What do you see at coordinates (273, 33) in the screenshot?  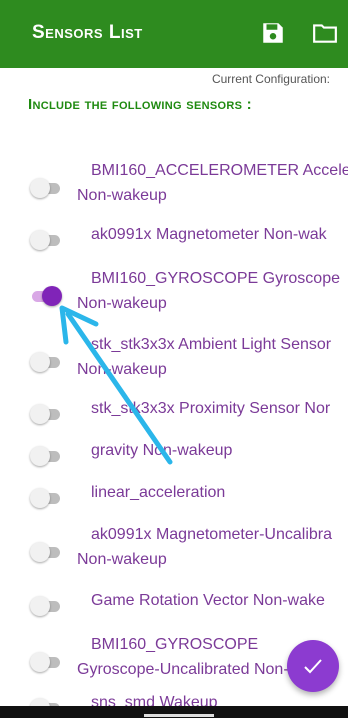 I see `save-icon` at bounding box center [273, 33].